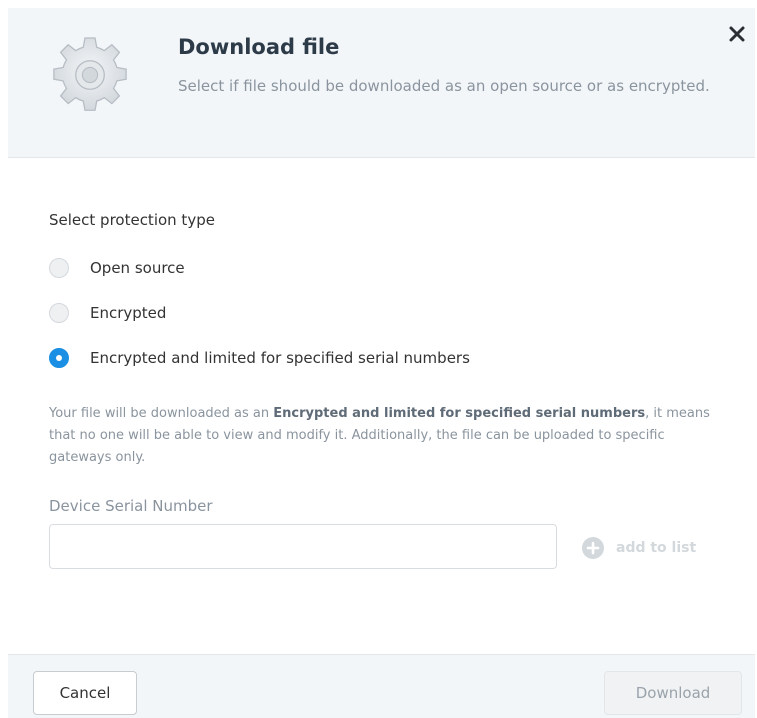 This screenshot has height=718, width=757. I want to click on gear-icon, so click(90, 74).